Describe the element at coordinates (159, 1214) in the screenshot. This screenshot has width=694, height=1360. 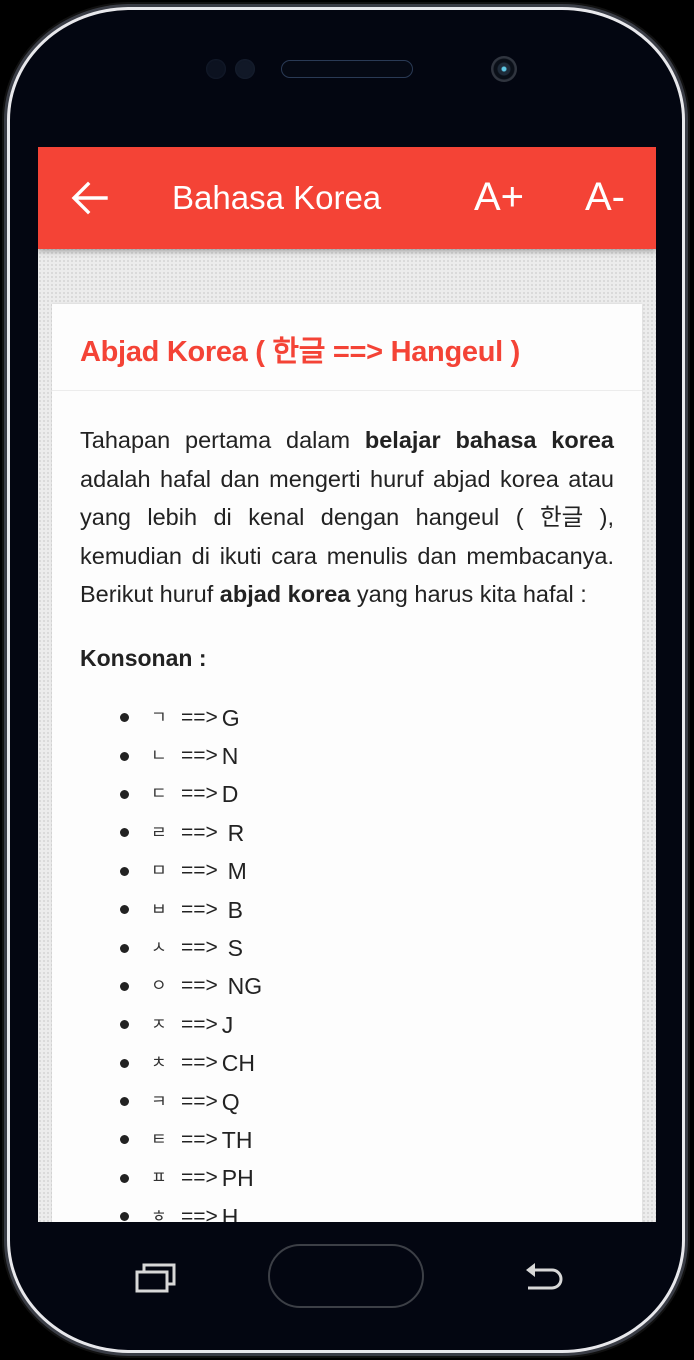
I see `hangeul-jamo: ㅎ` at that location.